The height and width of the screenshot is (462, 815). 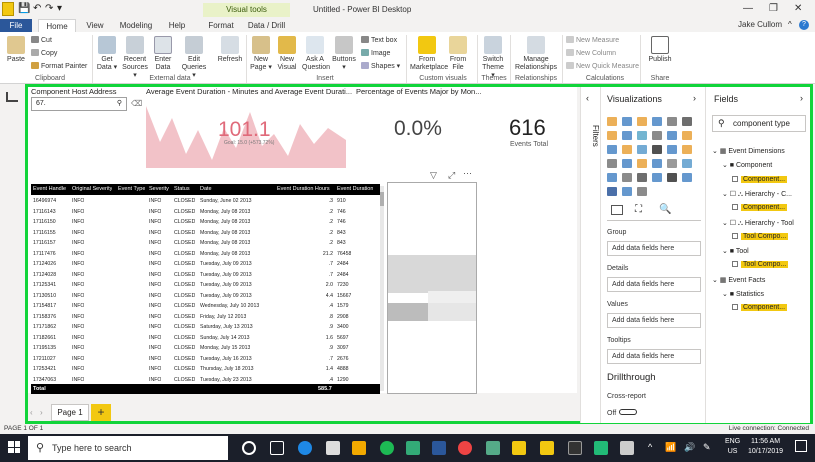 What do you see at coordinates (59, 66) in the screenshot?
I see `format-painter-button: Format Painter` at bounding box center [59, 66].